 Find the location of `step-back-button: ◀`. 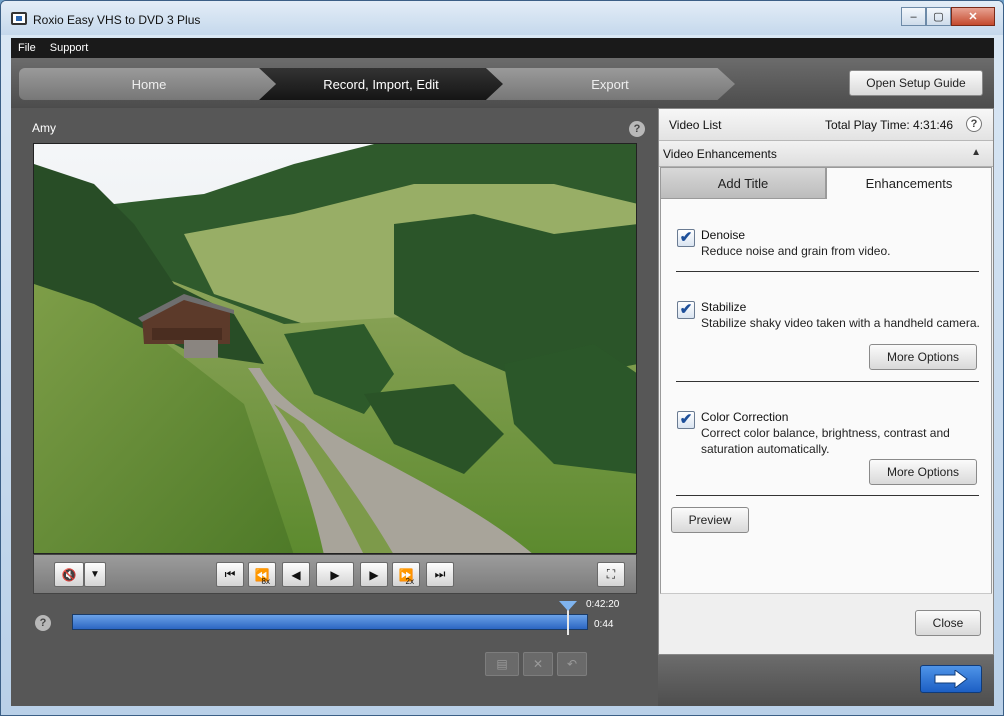

step-back-button: ◀ is located at coordinates (296, 574).